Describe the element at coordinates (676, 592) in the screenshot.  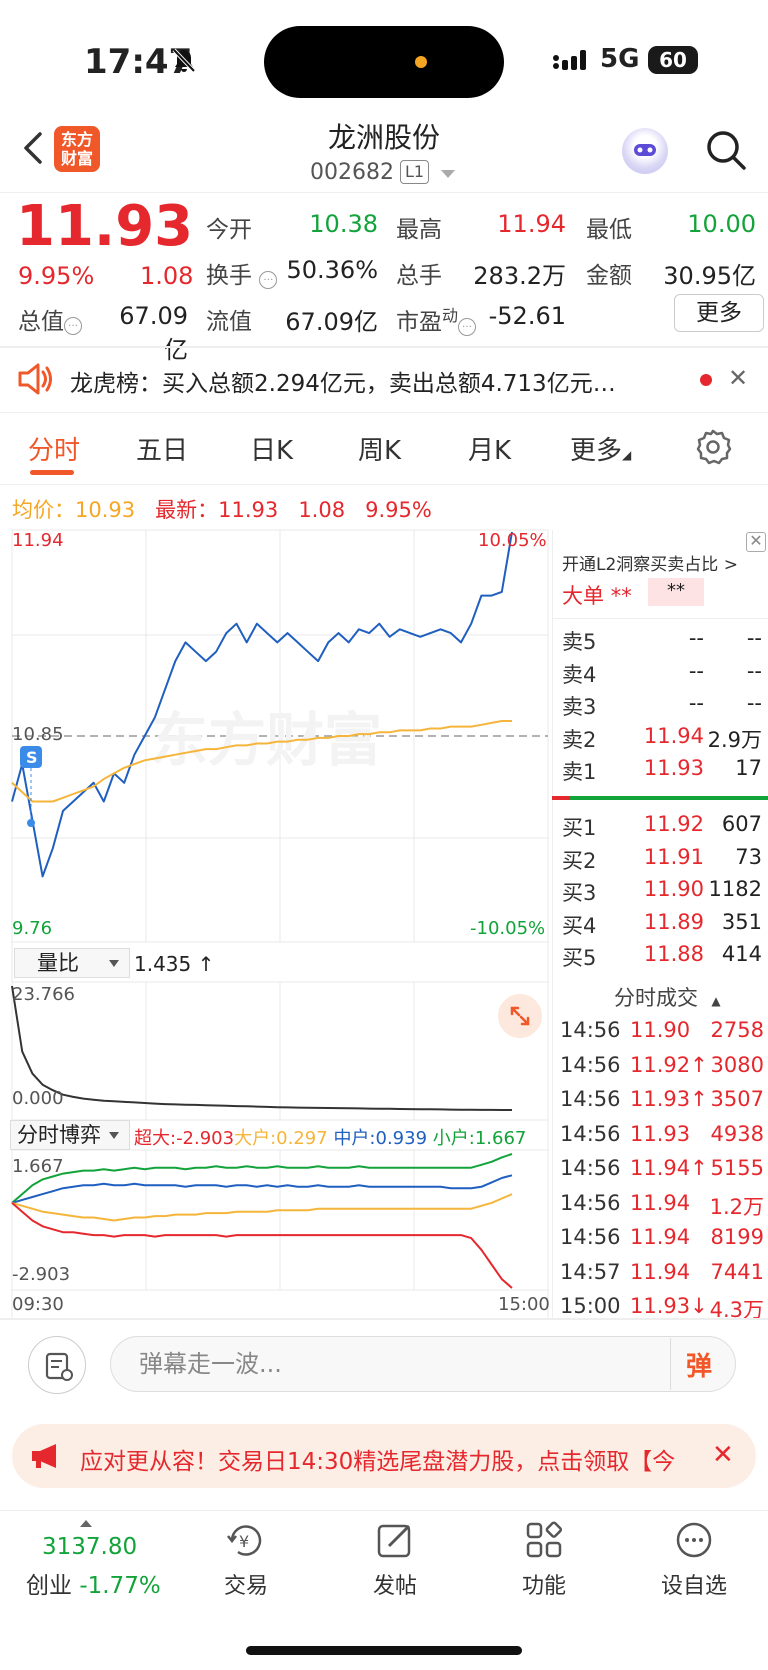
I see `big-order-value: **` at that location.